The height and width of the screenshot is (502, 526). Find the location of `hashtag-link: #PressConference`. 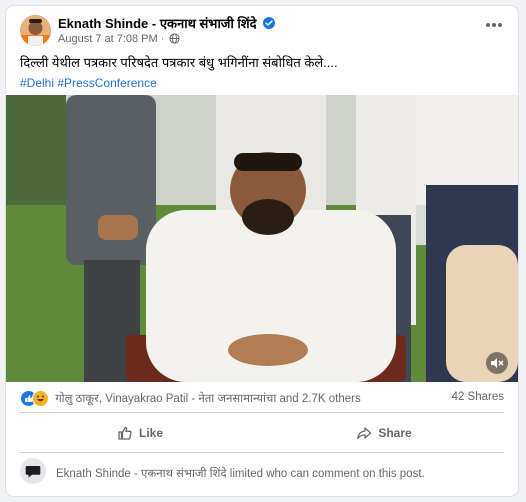

hashtag-link: #PressConference is located at coordinates (106, 83).